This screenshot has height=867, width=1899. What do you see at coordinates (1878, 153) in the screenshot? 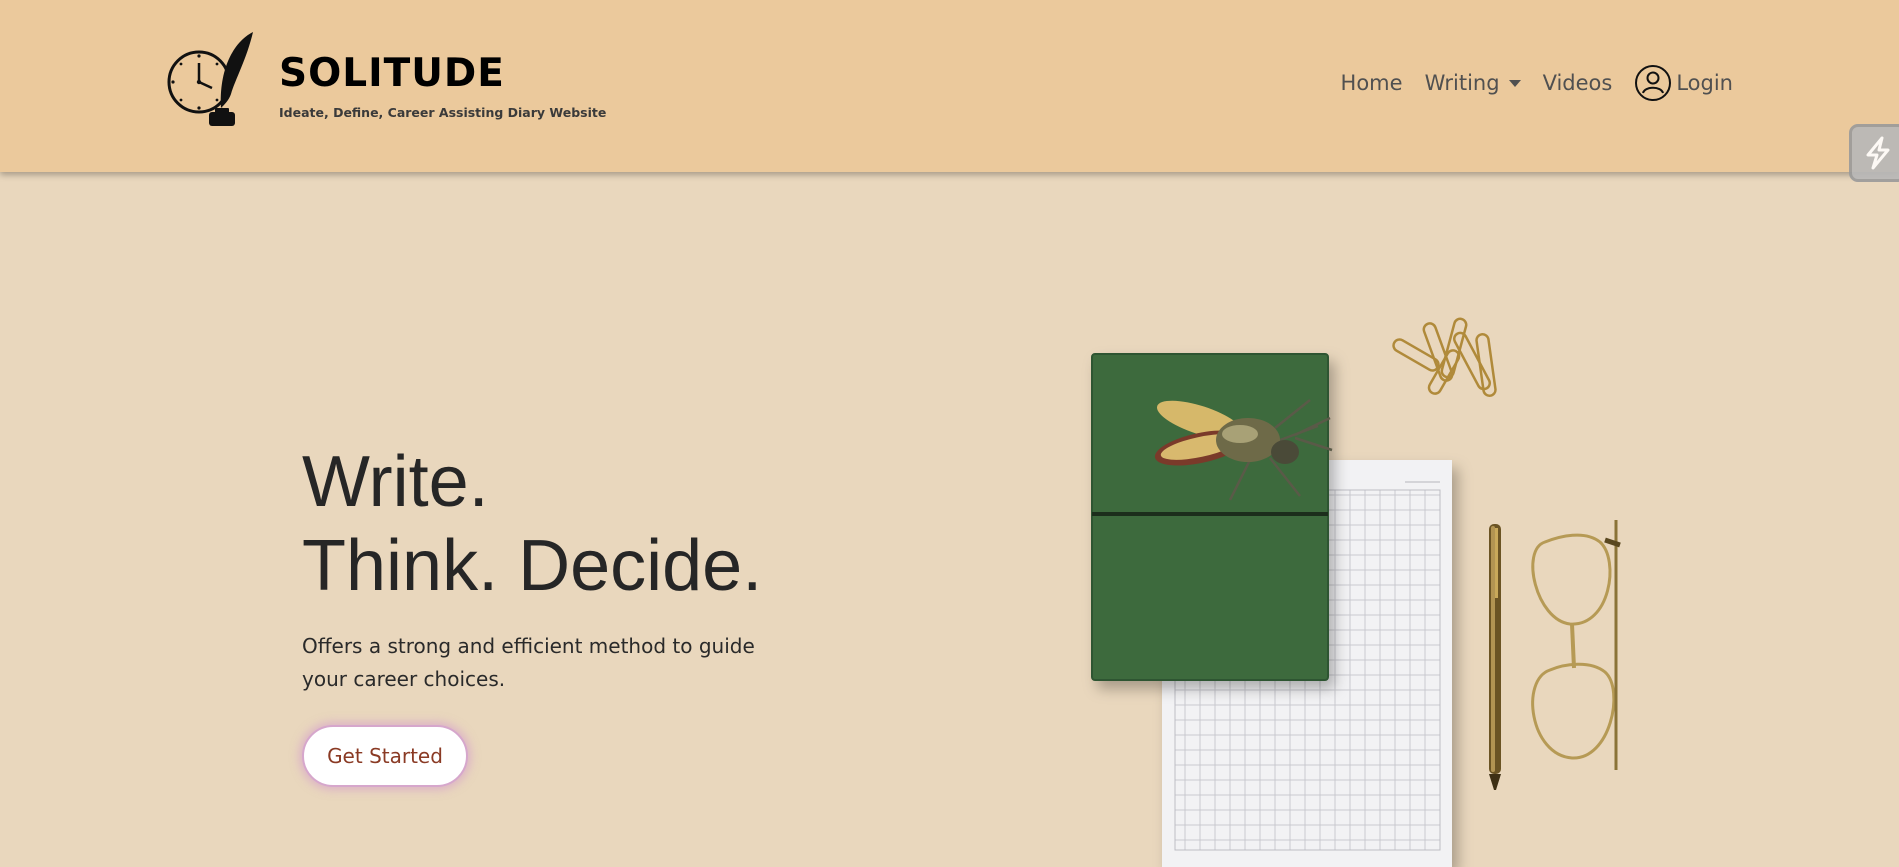
I see `lightning-icon` at bounding box center [1878, 153].